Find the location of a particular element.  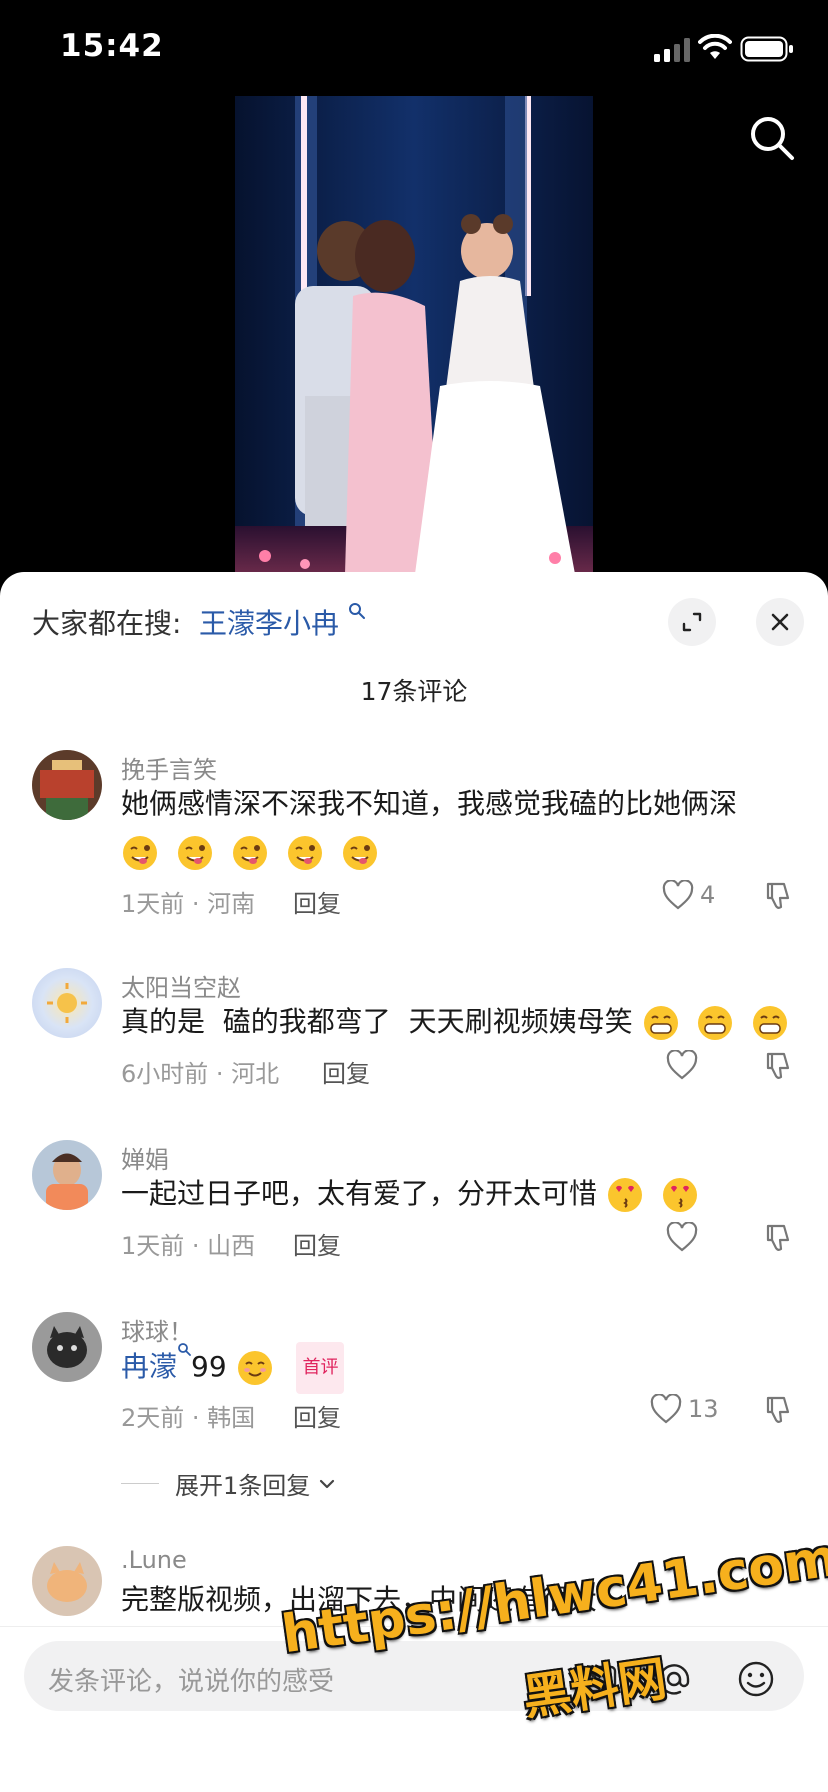

comment-item: 太阳当空赵 真的是 磕的我都弯了 天天刷视频姨母笑 6小时前 · 河北 回复 is located at coordinates (414, 1043).